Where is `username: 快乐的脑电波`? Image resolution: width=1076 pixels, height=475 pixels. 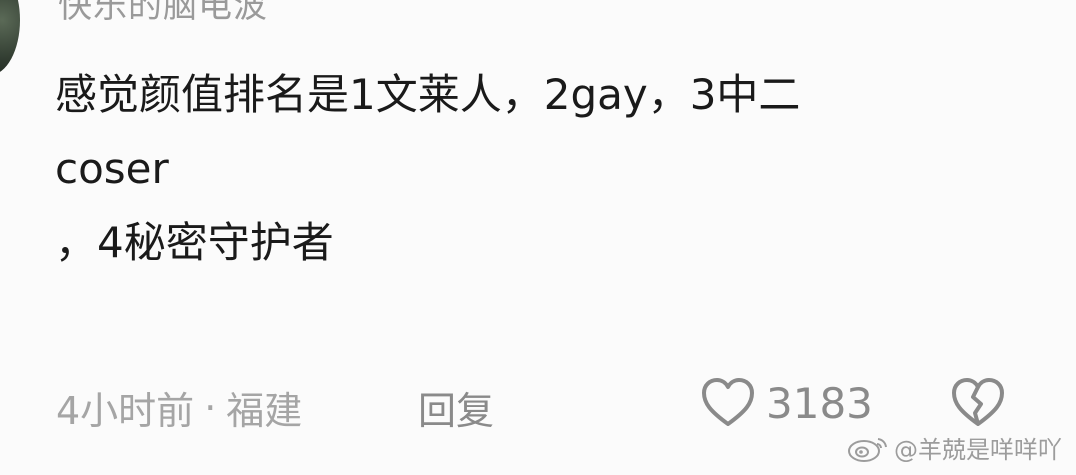
username: 快乐的脑电波 is located at coordinates (163, 13).